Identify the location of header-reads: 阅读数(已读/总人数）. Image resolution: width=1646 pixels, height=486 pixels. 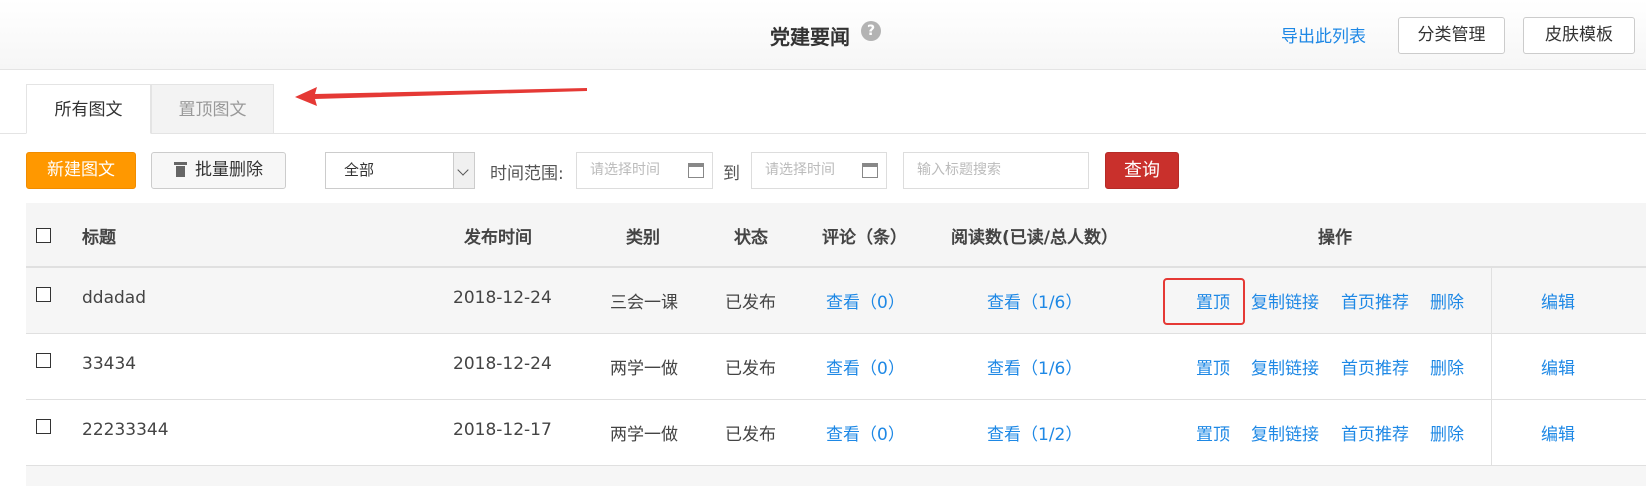
(1034, 238).